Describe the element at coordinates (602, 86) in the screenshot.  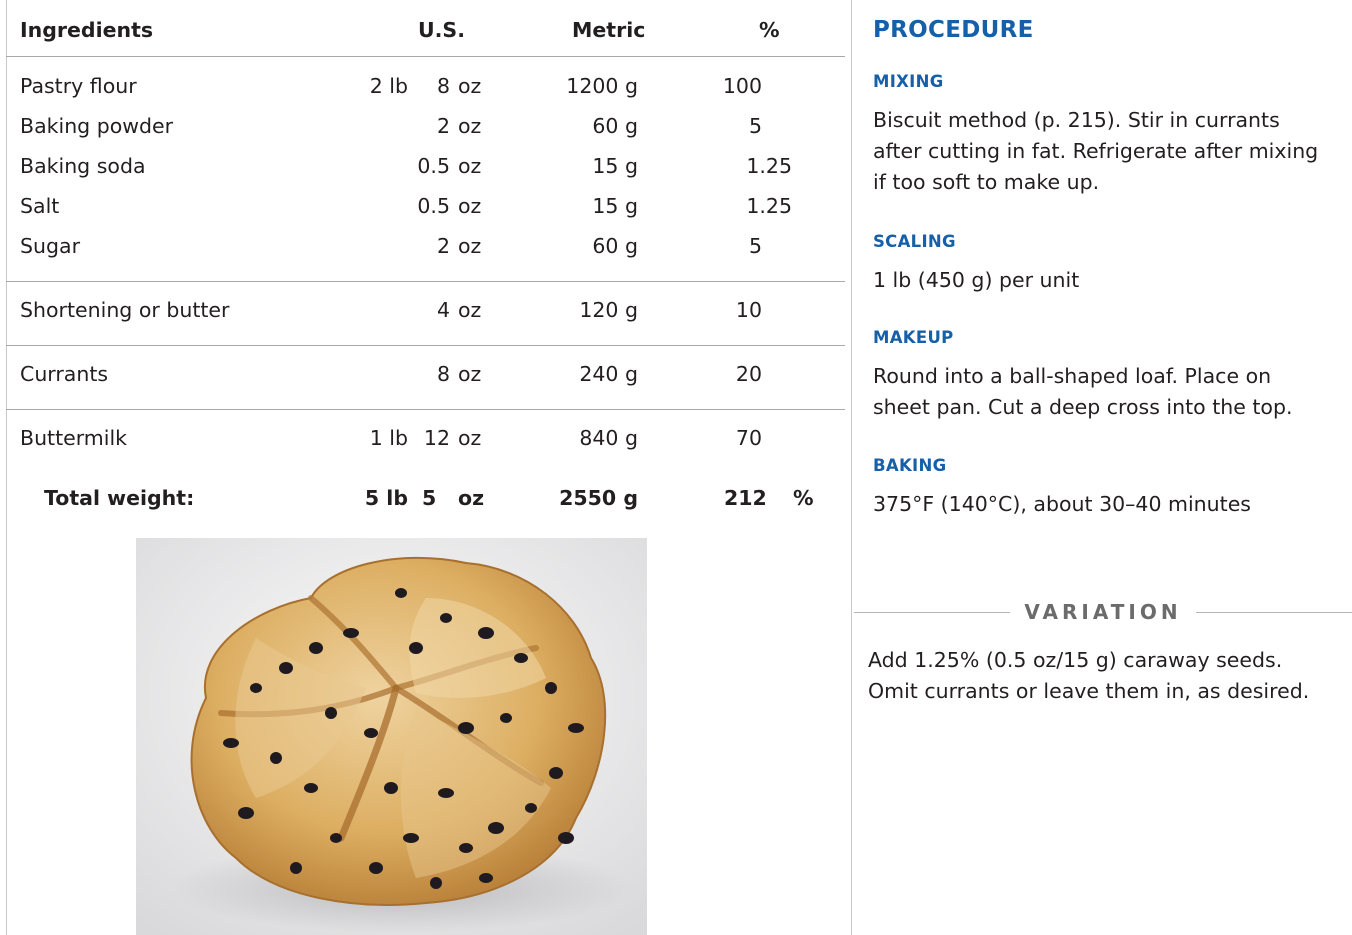
I see `metric-value: 1200 g` at that location.